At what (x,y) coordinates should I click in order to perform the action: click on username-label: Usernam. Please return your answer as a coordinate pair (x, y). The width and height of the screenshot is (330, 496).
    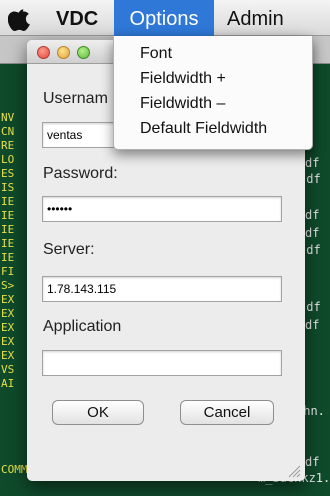
    Looking at the image, I should click on (75, 98).